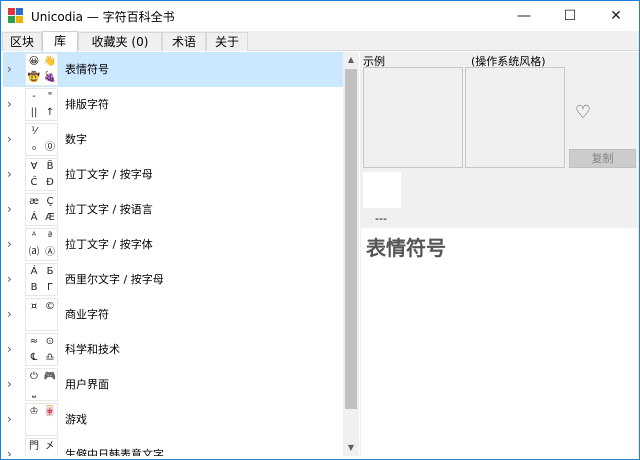 This screenshot has width=640, height=460. Describe the element at coordinates (351, 239) in the screenshot. I see `scrollbar-thumb` at that location.